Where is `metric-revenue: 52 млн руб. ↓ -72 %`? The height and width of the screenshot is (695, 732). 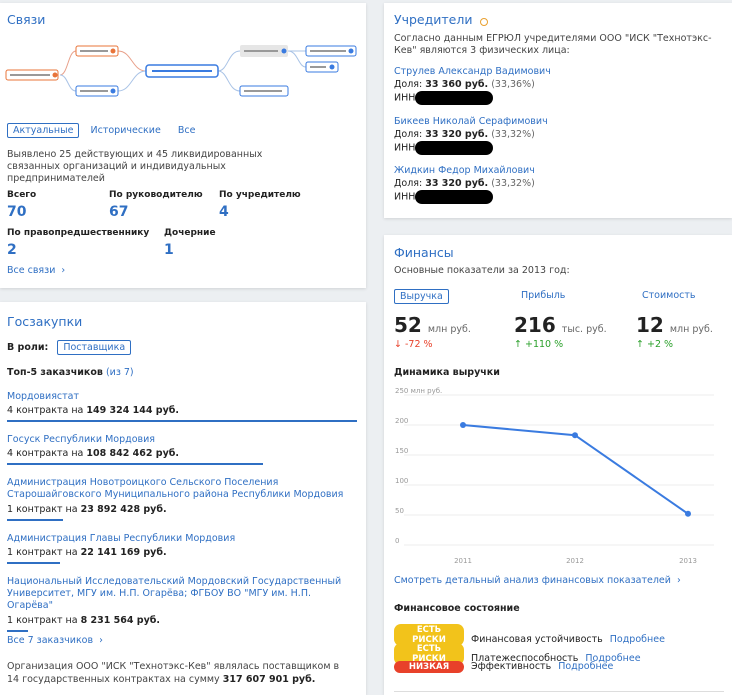
metric-revenue: 52 млн руб. ↓ -72 % is located at coordinates (432, 331).